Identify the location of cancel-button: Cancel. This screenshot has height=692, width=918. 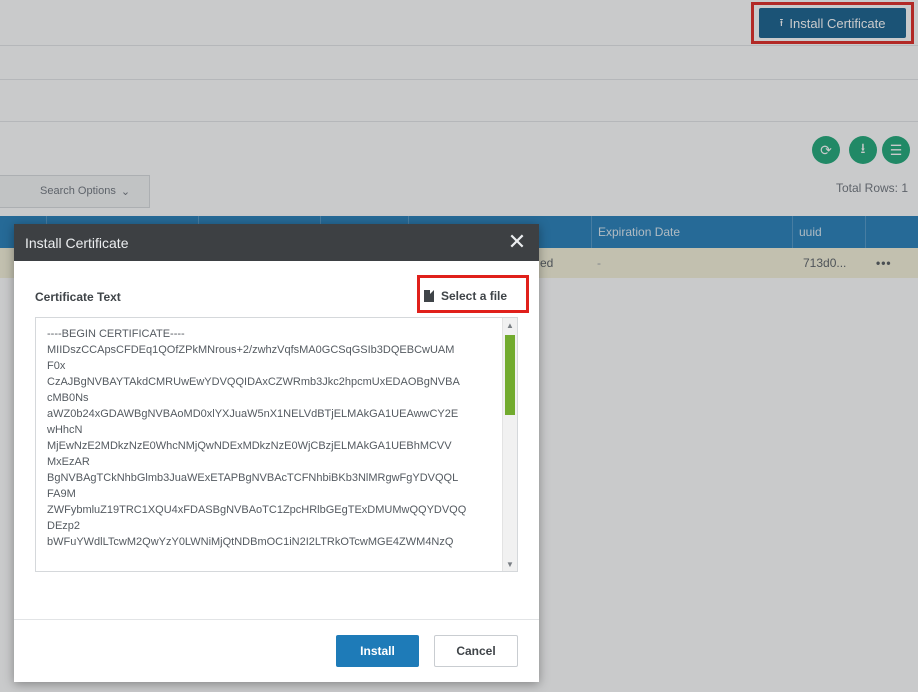
(476, 651).